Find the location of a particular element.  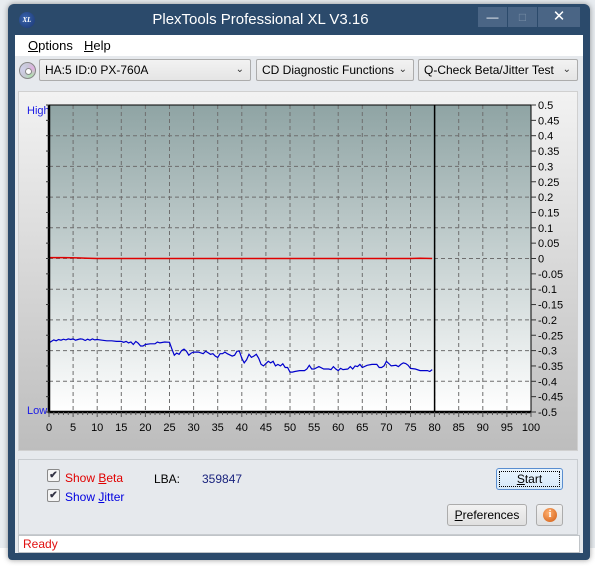

x-tick-label: 30 is located at coordinates (193, 428).